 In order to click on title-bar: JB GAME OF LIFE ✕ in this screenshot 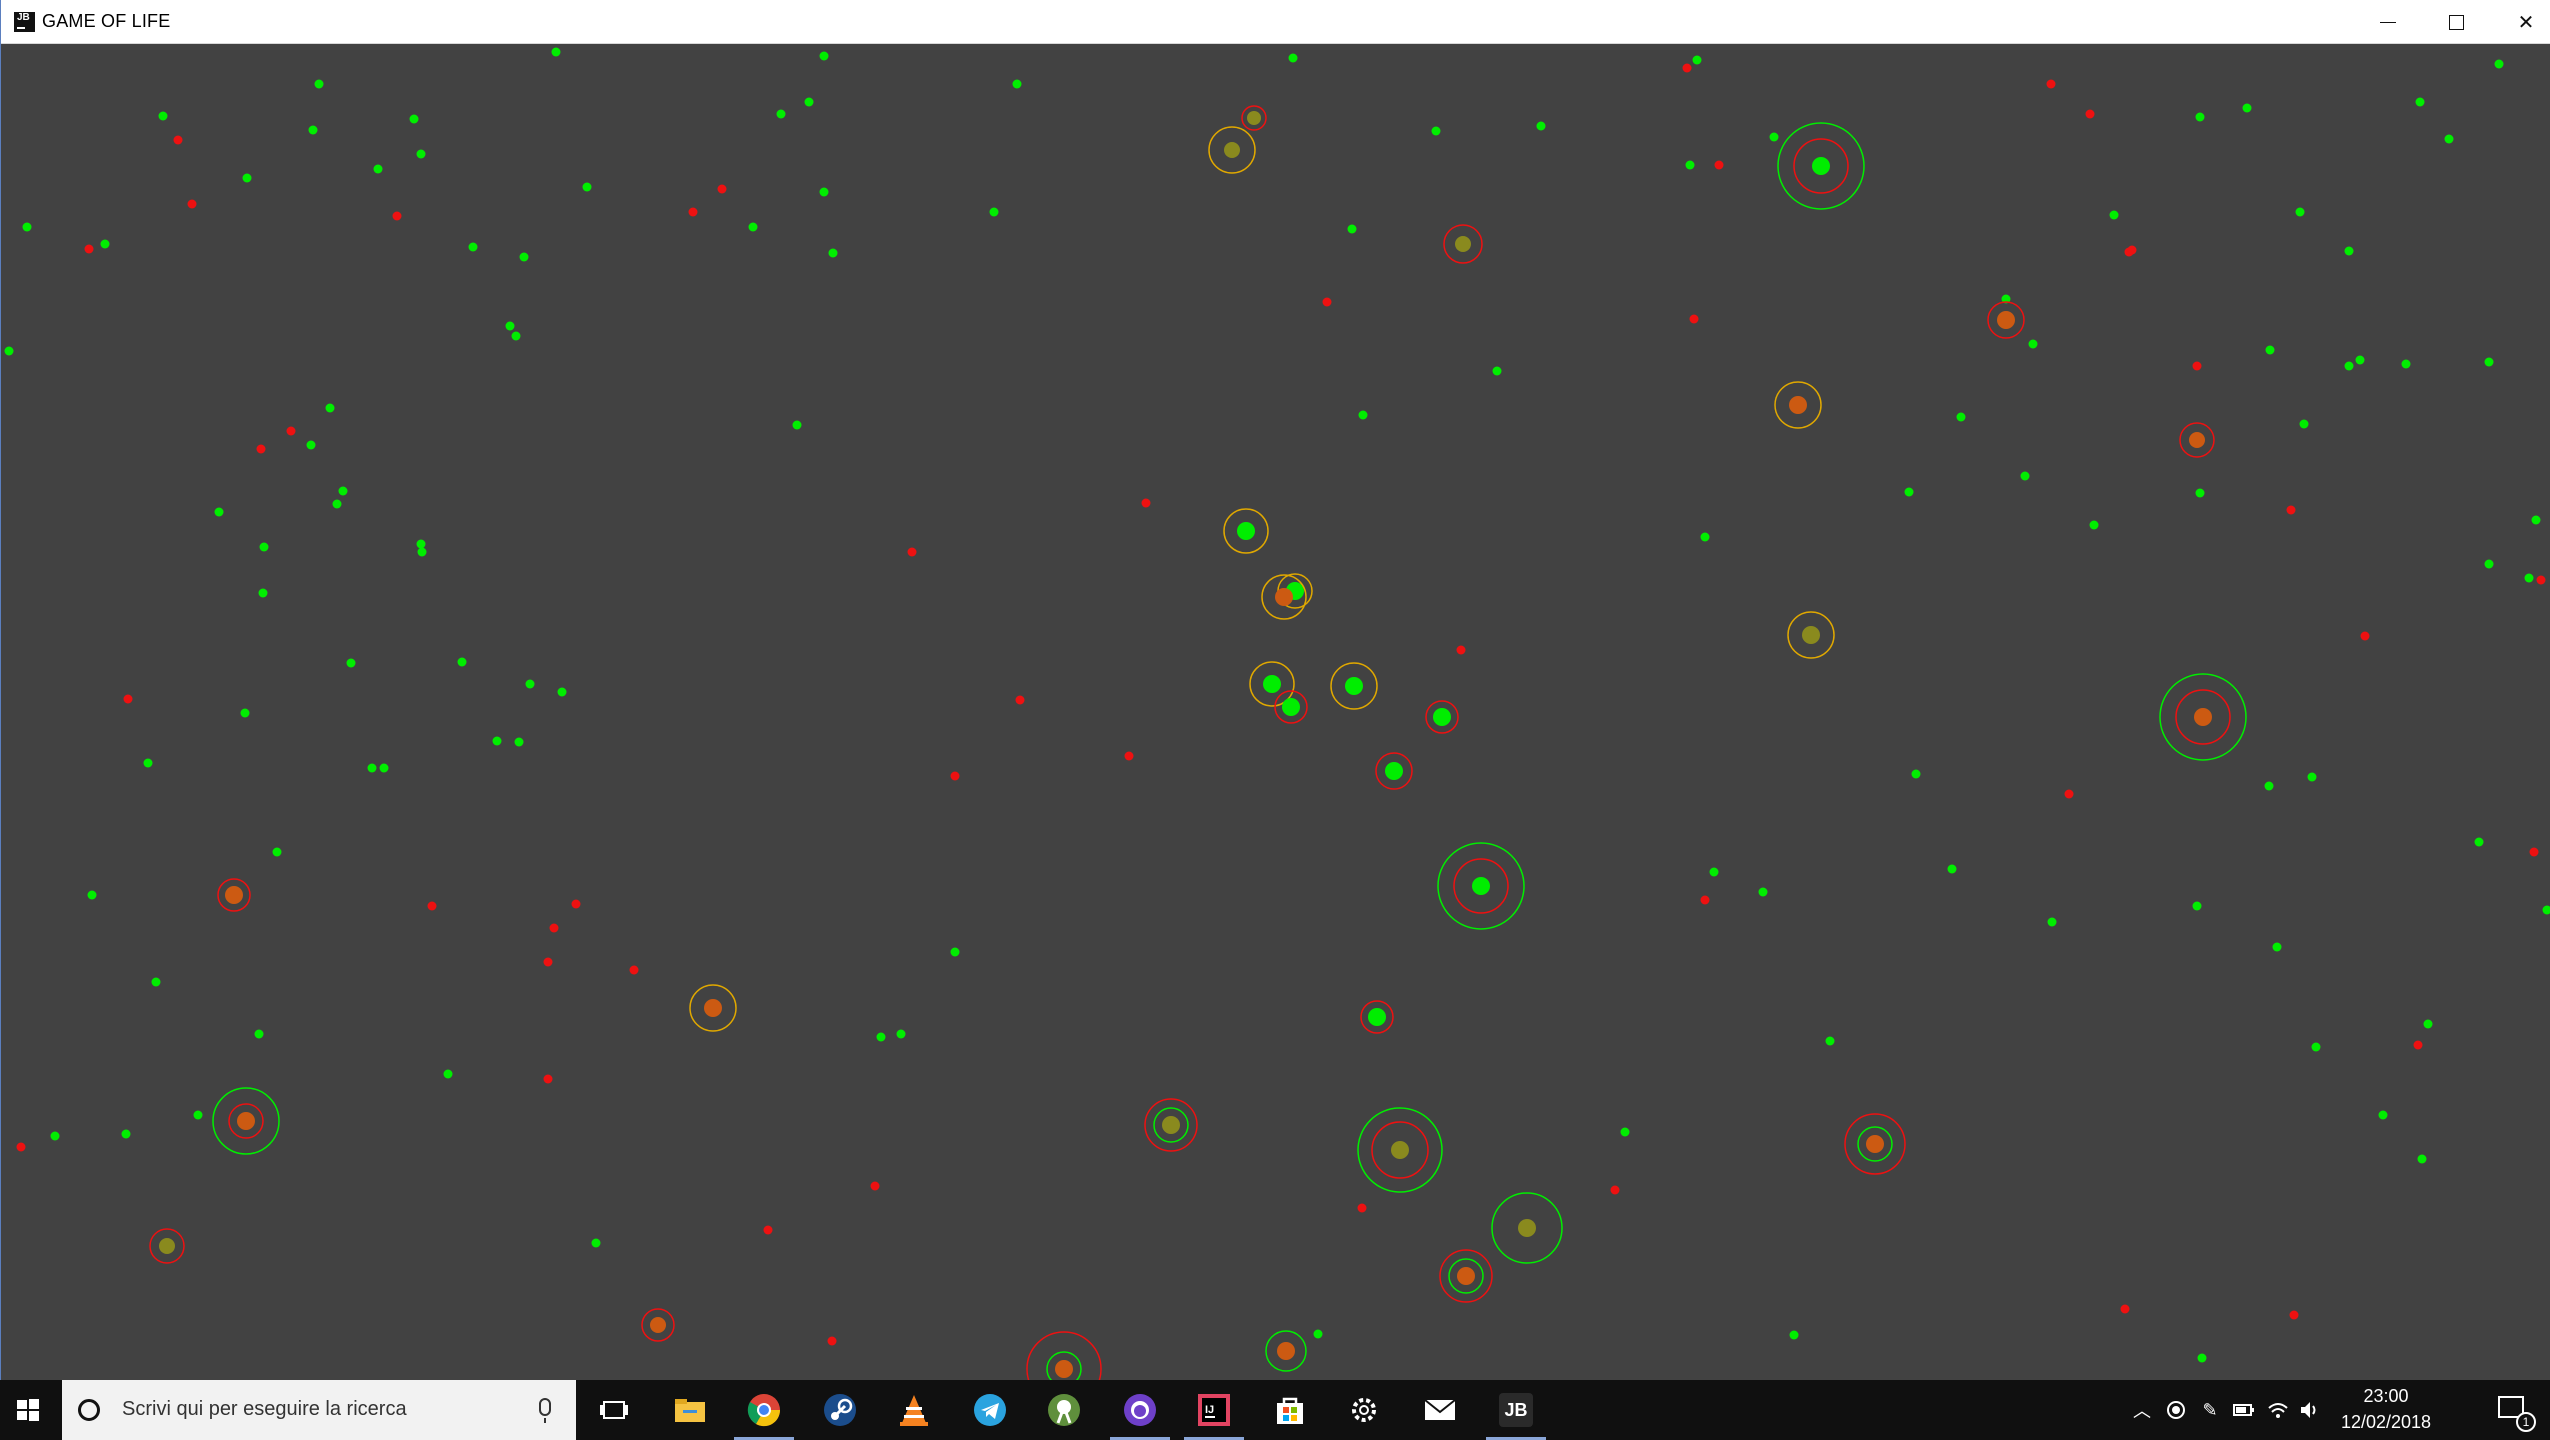, I will do `click(1275, 22)`.